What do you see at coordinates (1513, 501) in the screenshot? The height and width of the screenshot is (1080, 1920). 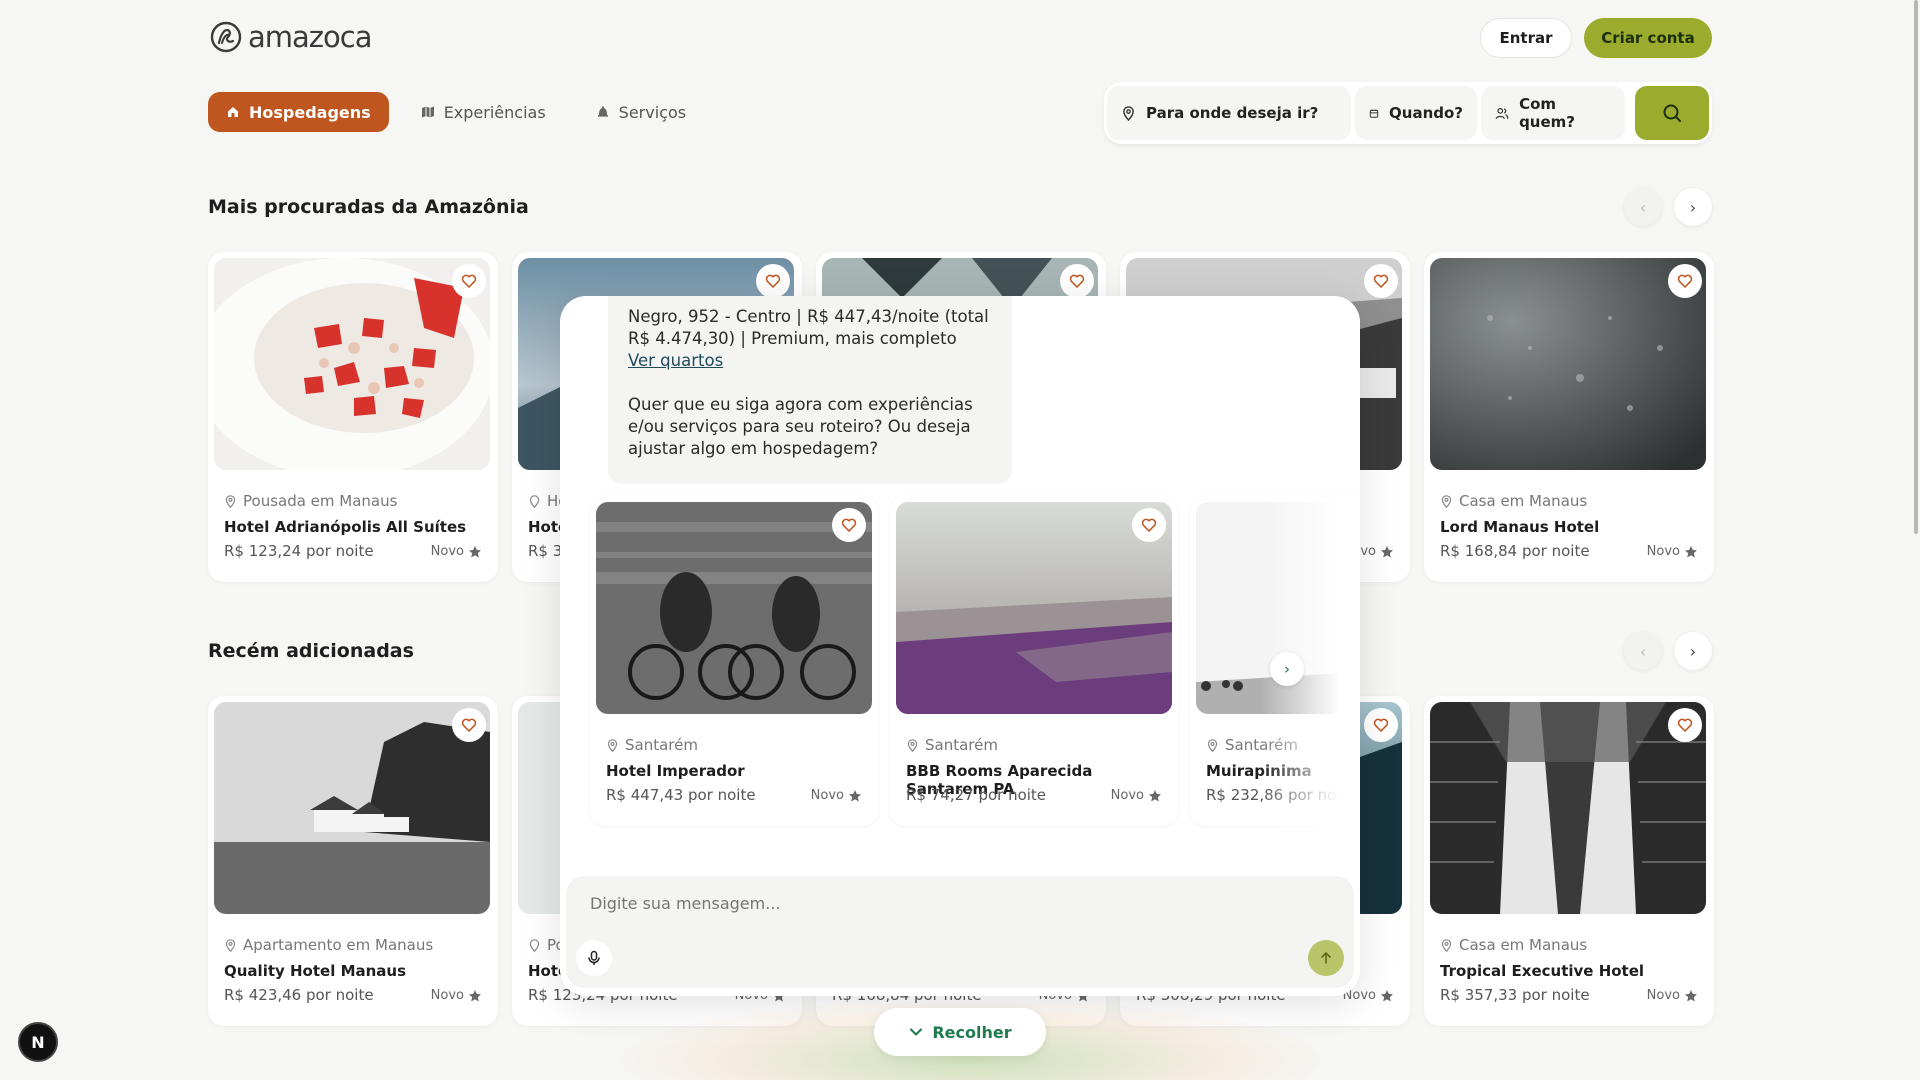 I see `listing-location: Casa em Manaus` at bounding box center [1513, 501].